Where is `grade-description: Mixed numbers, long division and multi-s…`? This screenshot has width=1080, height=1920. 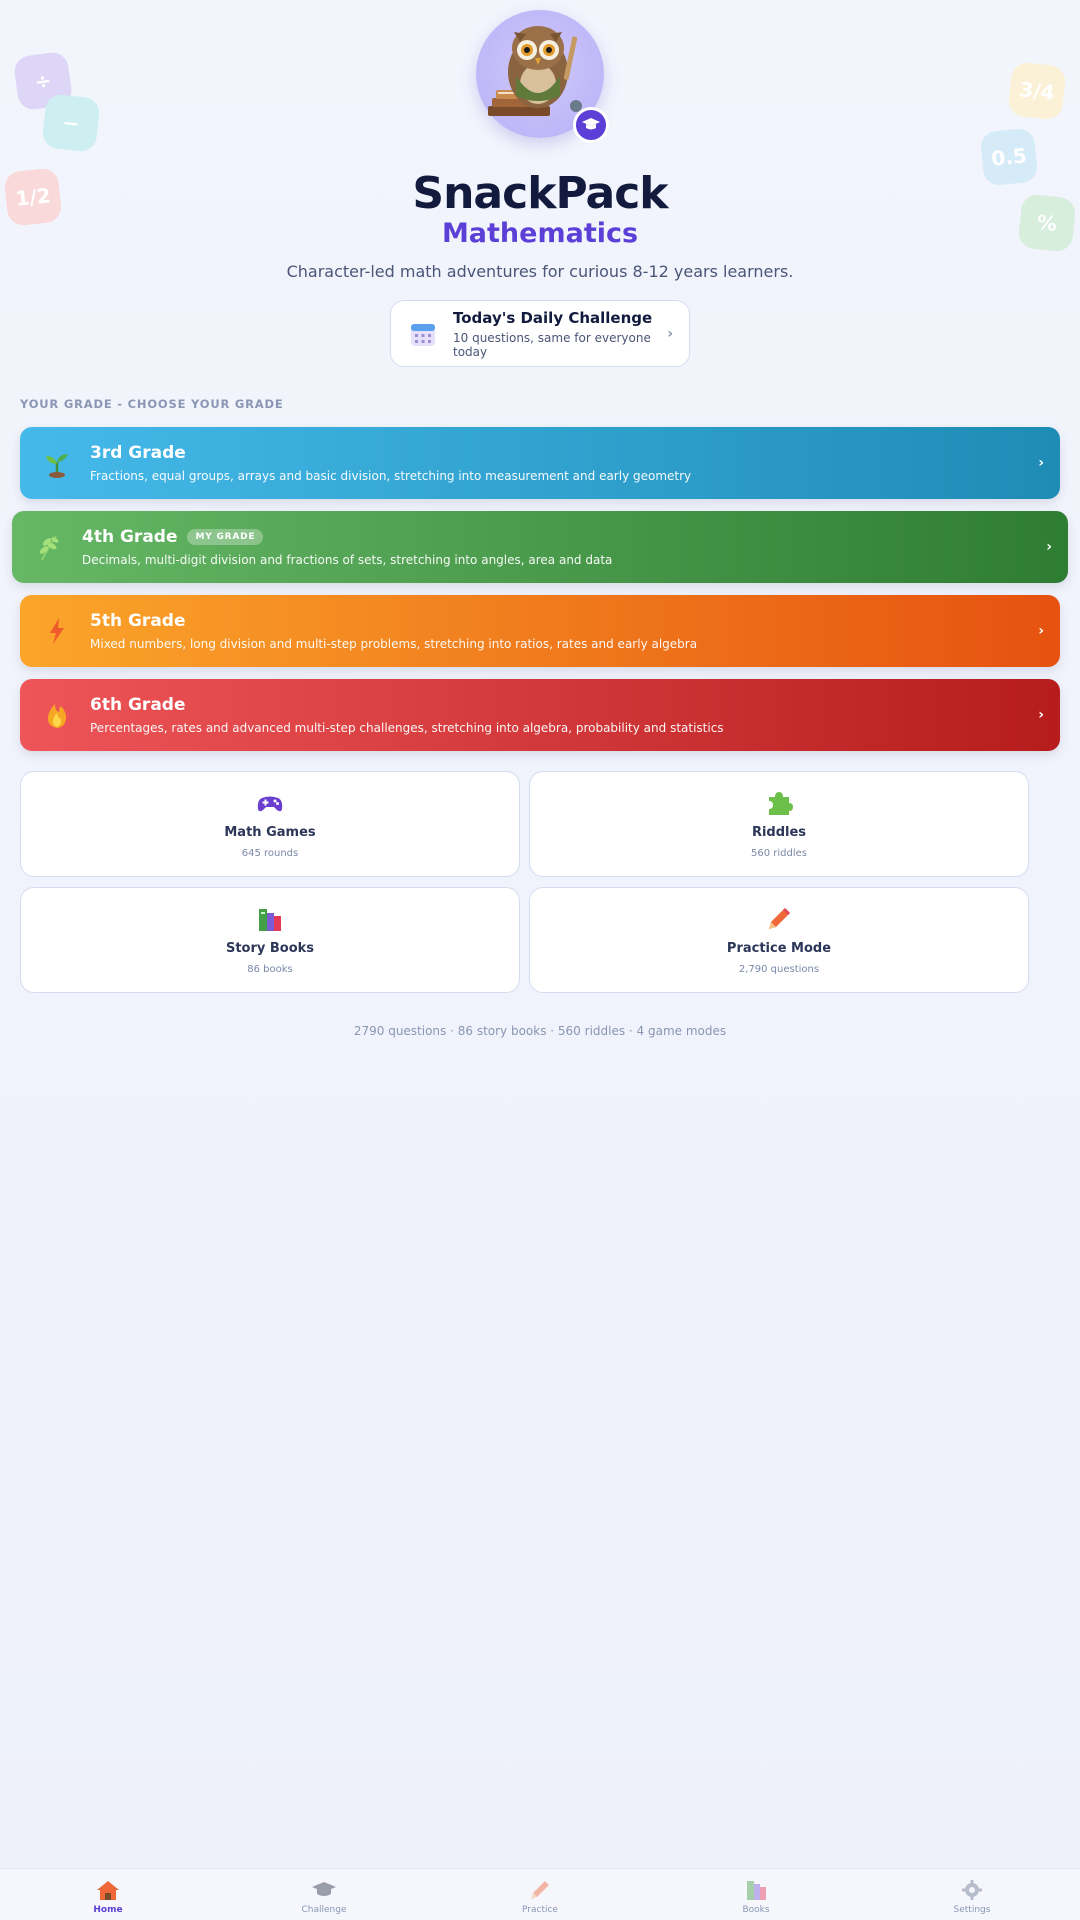 grade-description: Mixed numbers, long division and multi-s… is located at coordinates (394, 644).